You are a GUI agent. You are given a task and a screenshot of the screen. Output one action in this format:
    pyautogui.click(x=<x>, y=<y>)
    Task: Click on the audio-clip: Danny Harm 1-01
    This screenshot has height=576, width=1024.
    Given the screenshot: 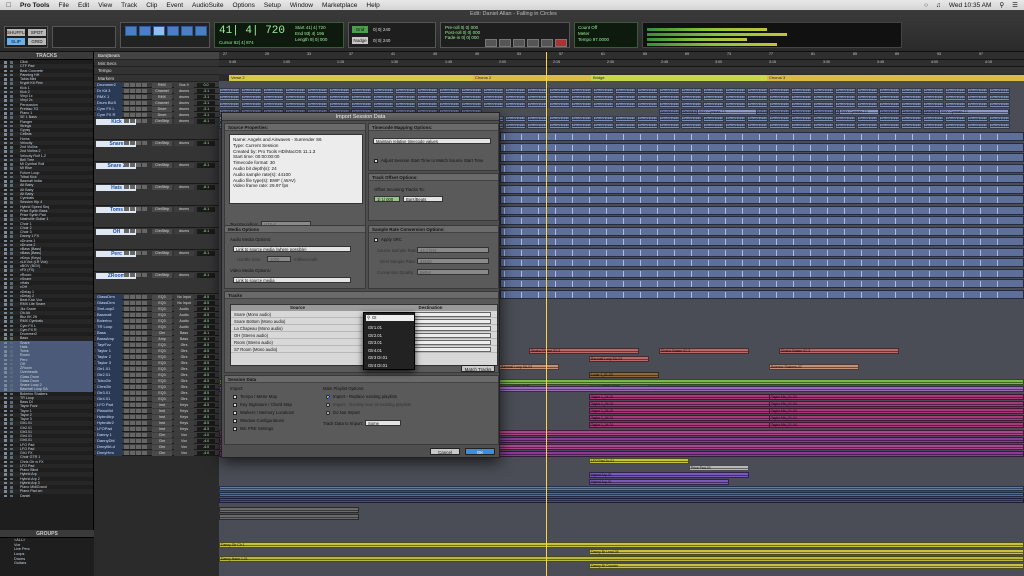 What is the action you would take?
    pyautogui.click(x=621, y=559)
    